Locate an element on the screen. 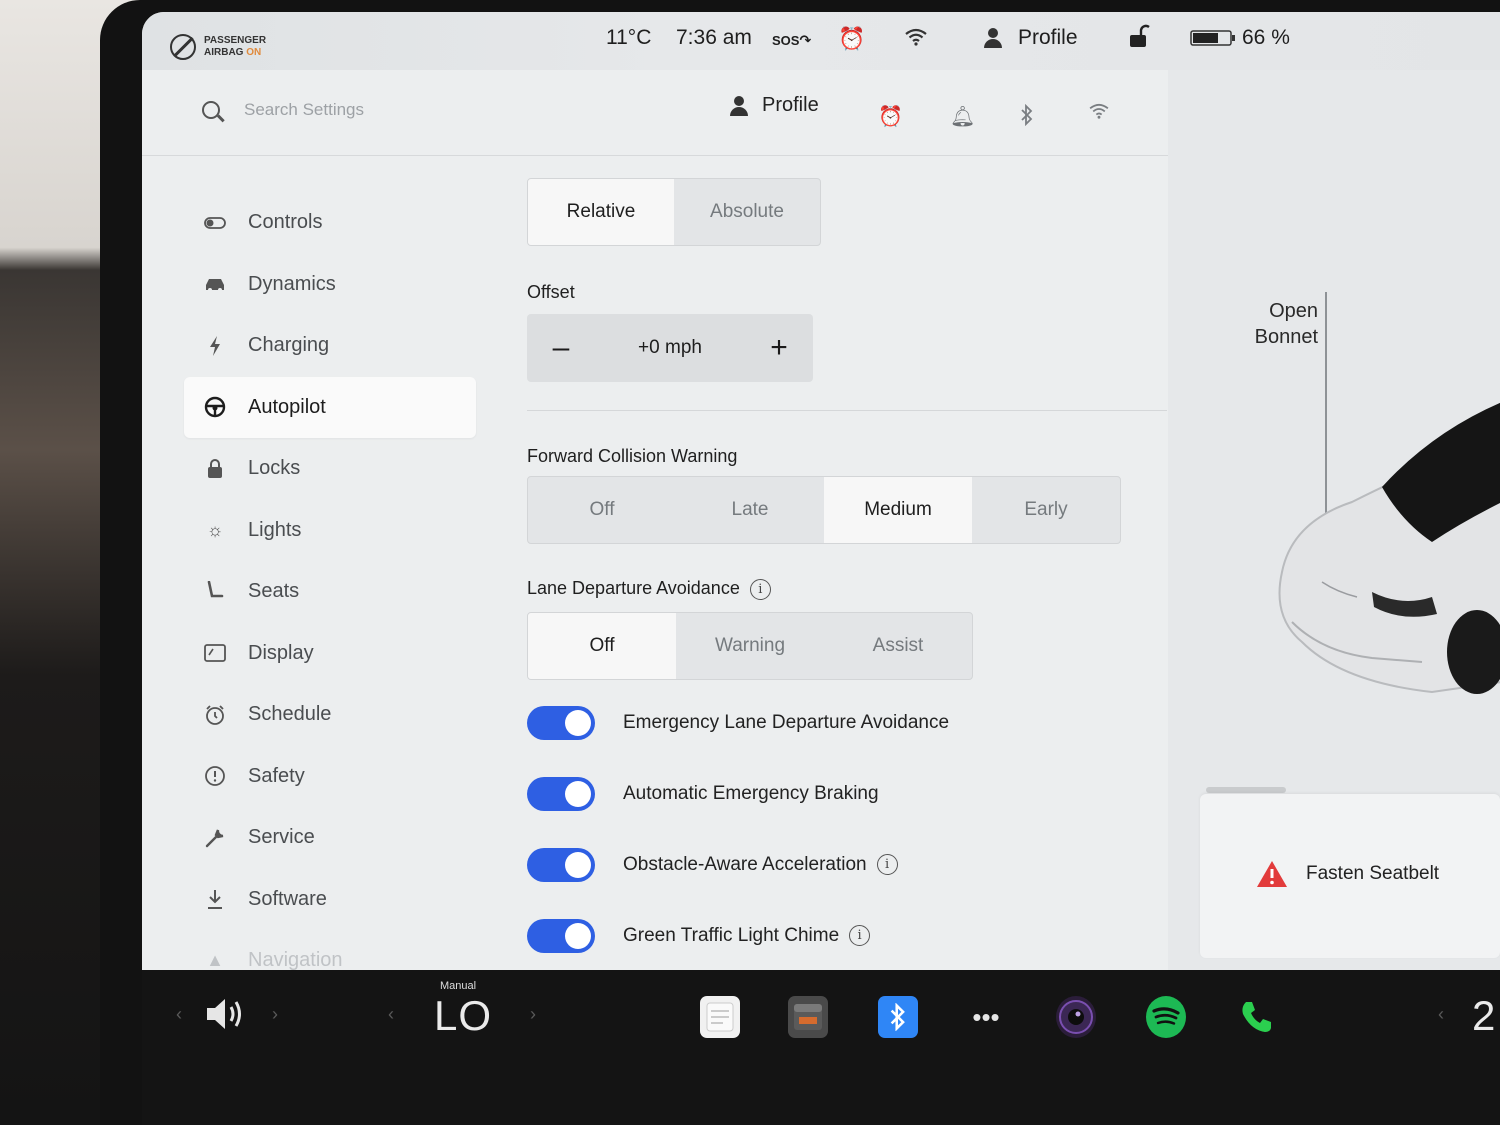 This screenshot has height=1125, width=1500. search-bar is located at coordinates (373, 110).